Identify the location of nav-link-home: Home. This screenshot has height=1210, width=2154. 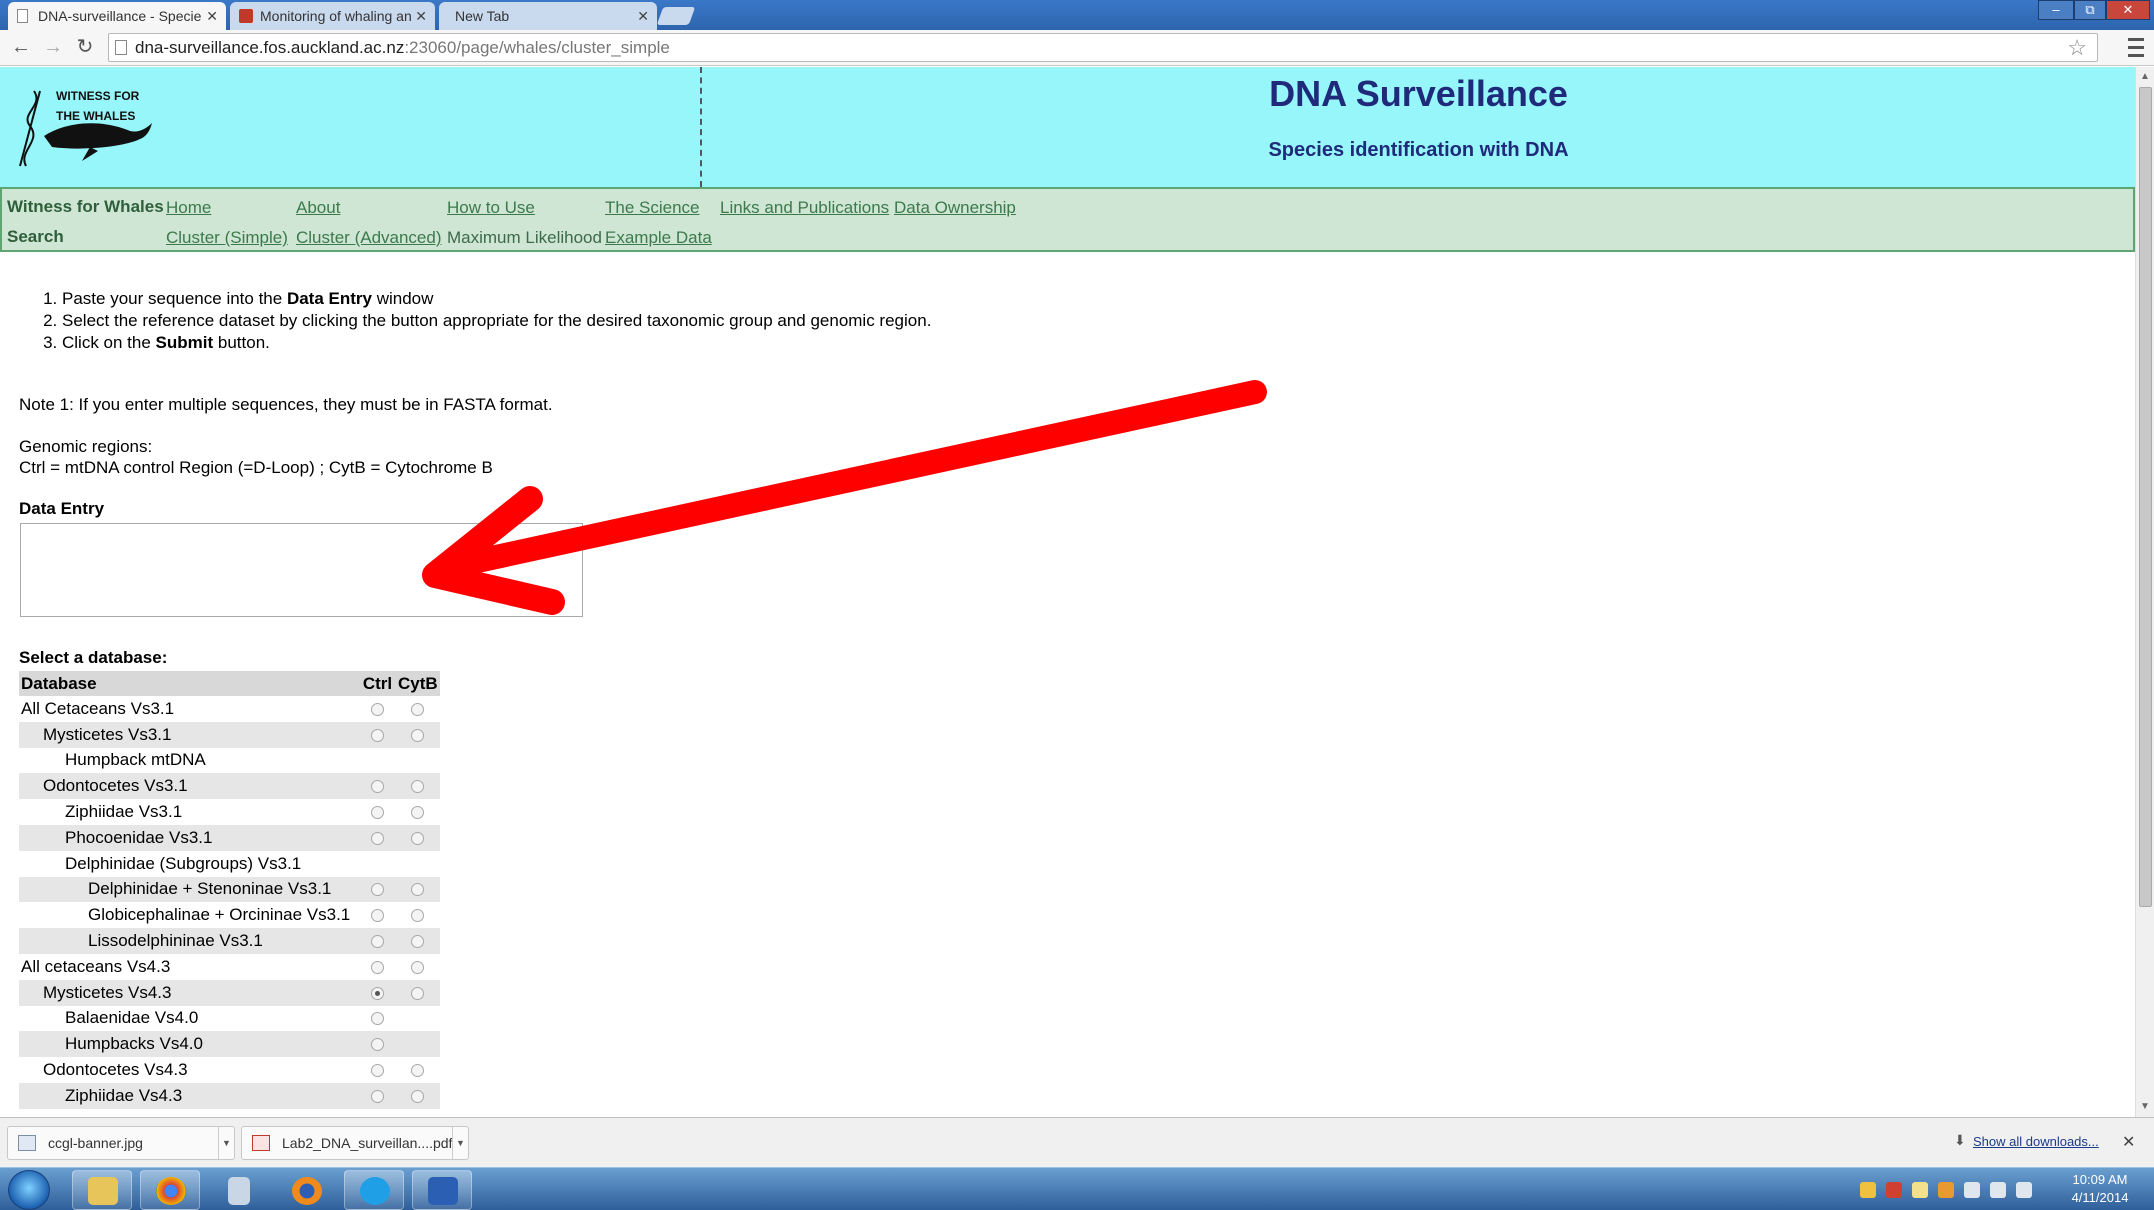
(188, 208).